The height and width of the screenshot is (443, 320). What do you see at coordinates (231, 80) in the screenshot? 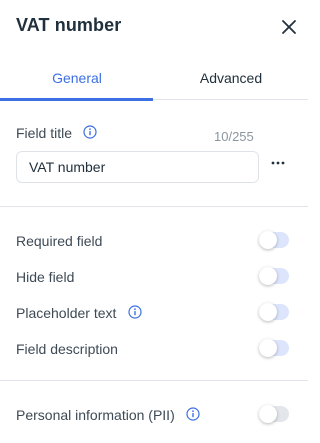
I see `tab-advanced: Advanced` at bounding box center [231, 80].